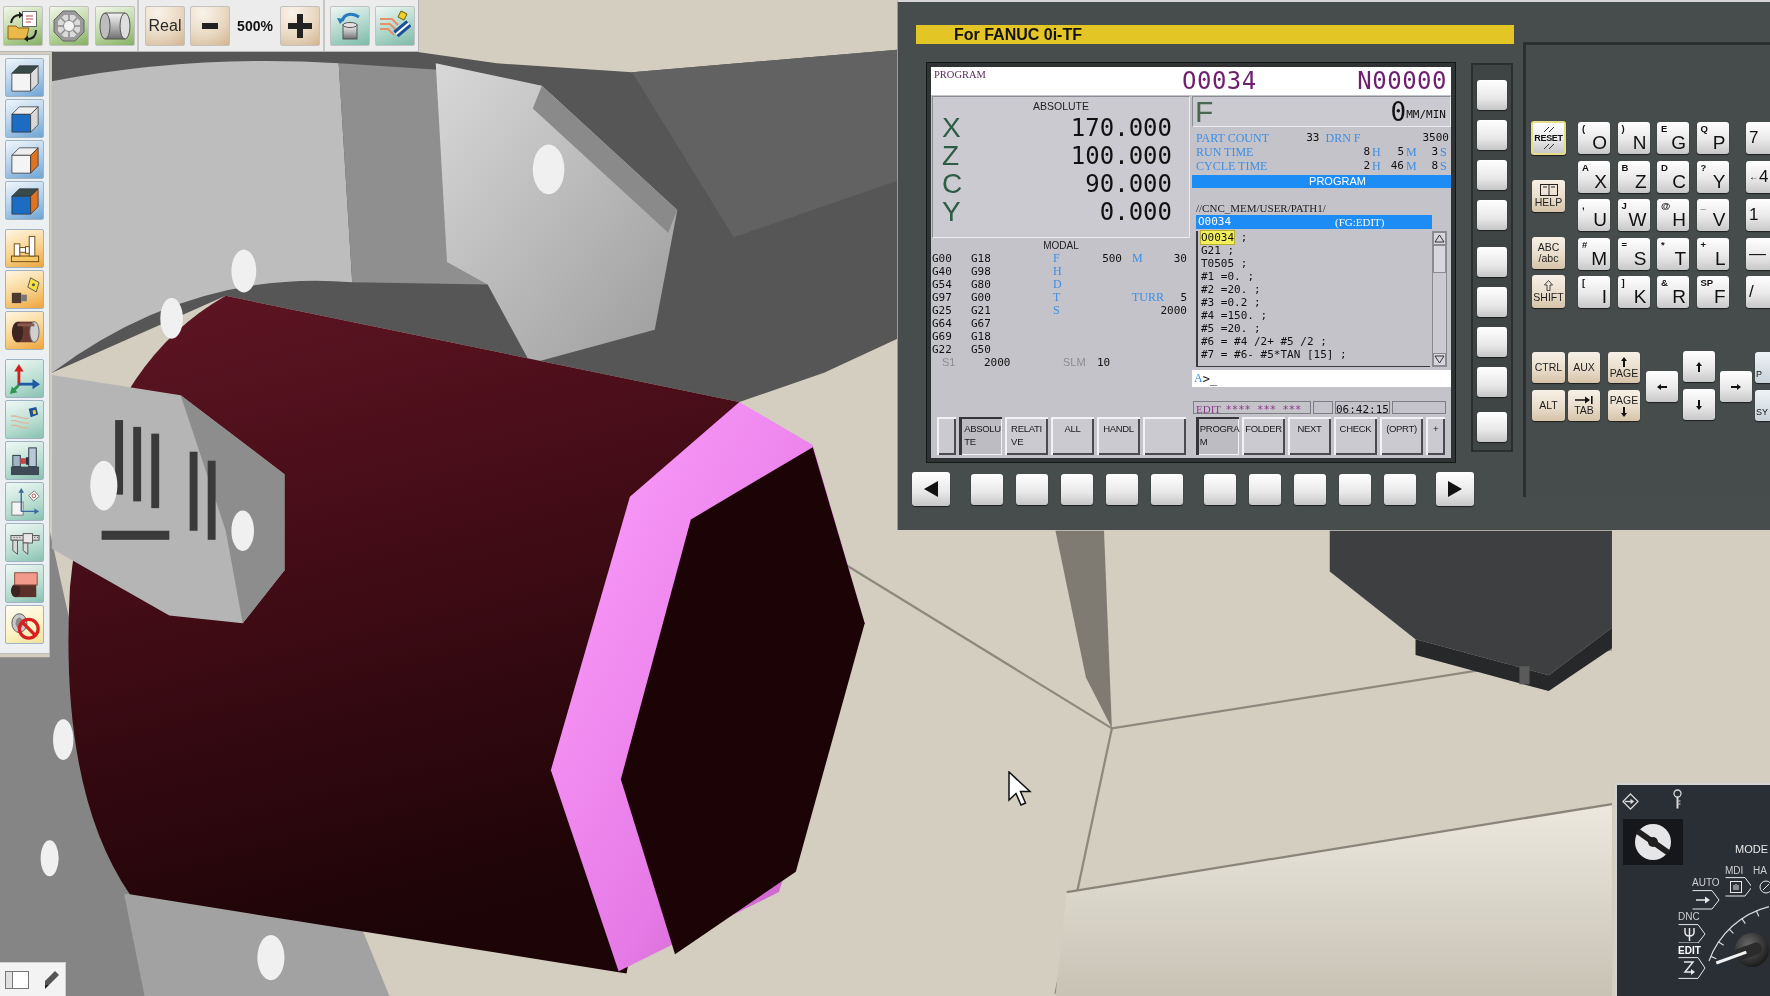 This screenshot has width=1770, height=996. I want to click on letter-key: ) N, so click(1633, 138).